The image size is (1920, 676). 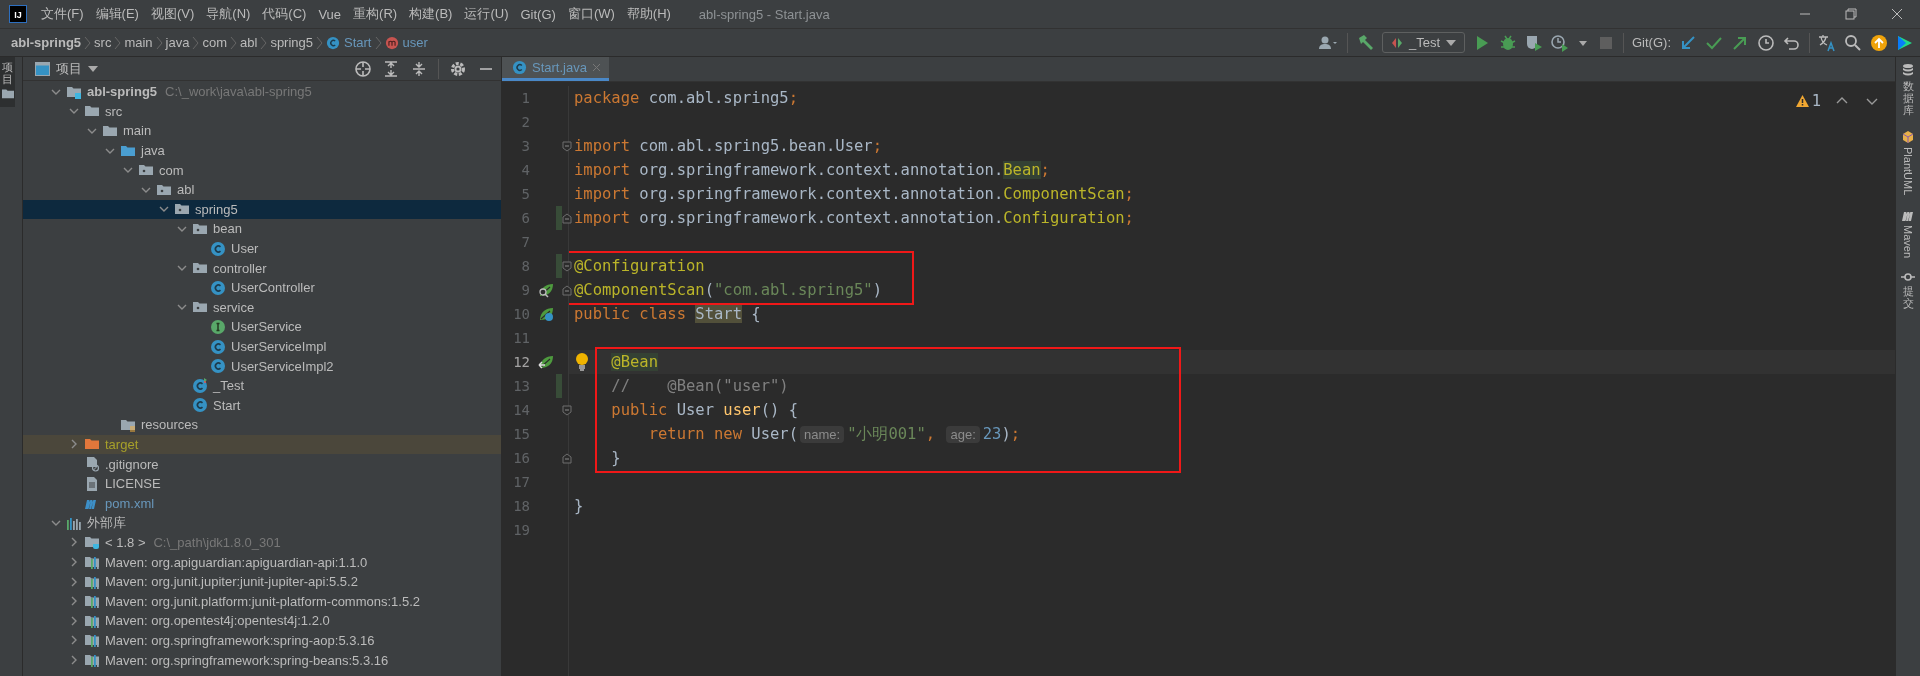 What do you see at coordinates (117, 14) in the screenshot?
I see `menu-item: 编辑(E)` at bounding box center [117, 14].